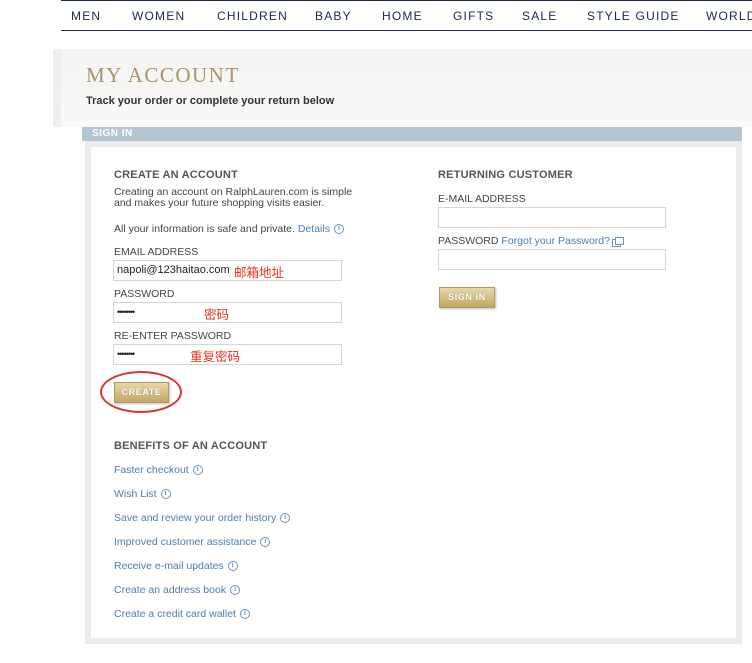 Image resolution: width=752 pixels, height=663 pixels. I want to click on reenter-password-label: RE-ENTER PASSWORD, so click(173, 336).